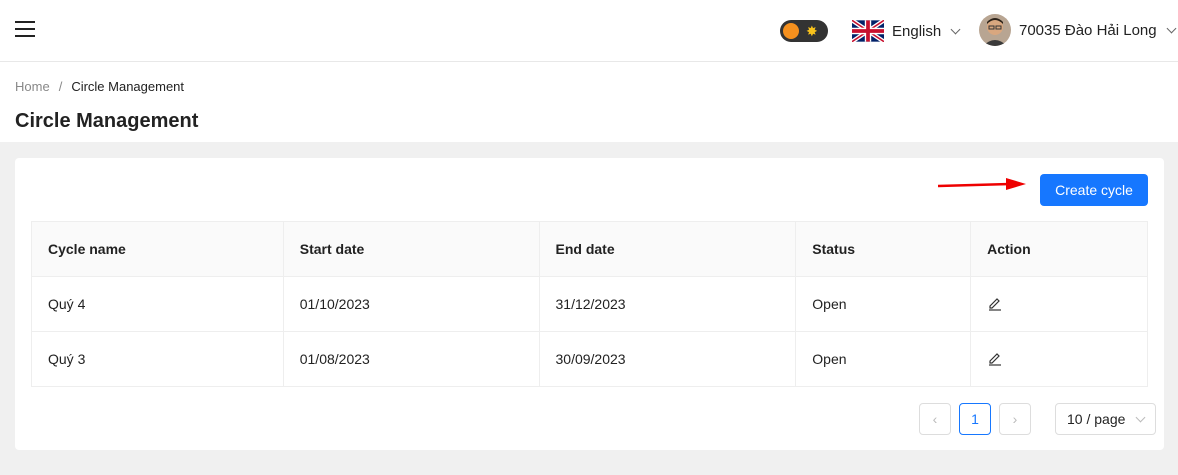 The width and height of the screenshot is (1178, 475). I want to click on breadcrumb-current: Circle Management, so click(128, 86).